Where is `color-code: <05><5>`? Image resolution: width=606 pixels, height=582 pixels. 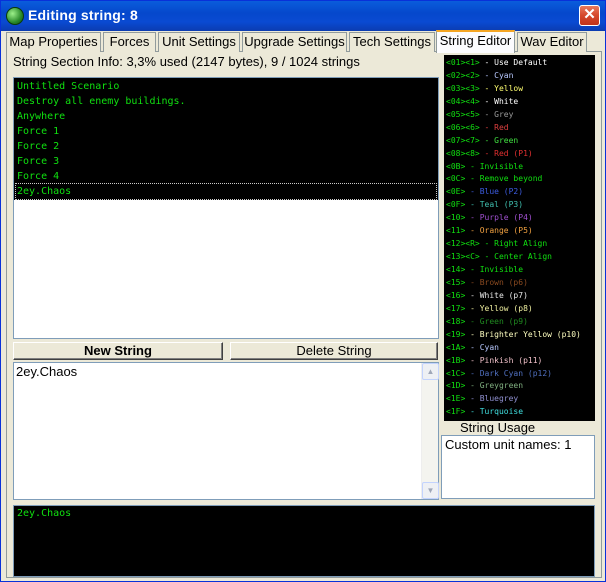 color-code: <05><5> is located at coordinates (463, 114).